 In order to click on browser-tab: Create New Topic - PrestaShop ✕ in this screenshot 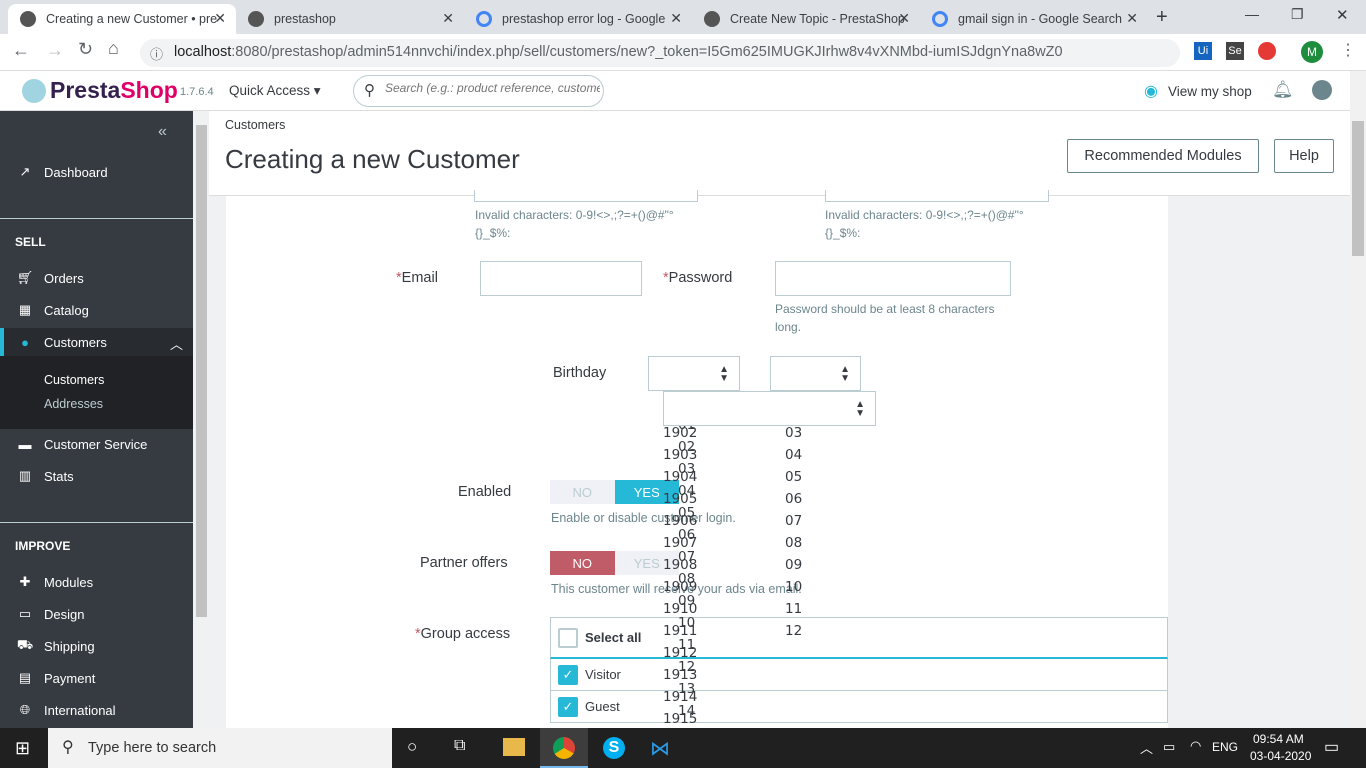, I will do `click(806, 19)`.